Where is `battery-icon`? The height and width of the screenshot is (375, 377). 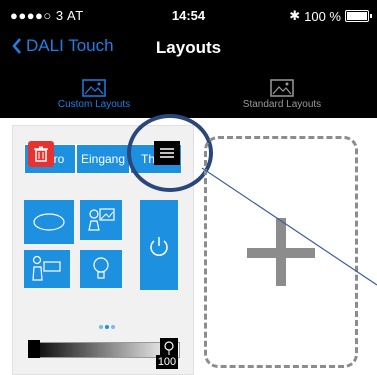 battery-icon is located at coordinates (358, 16).